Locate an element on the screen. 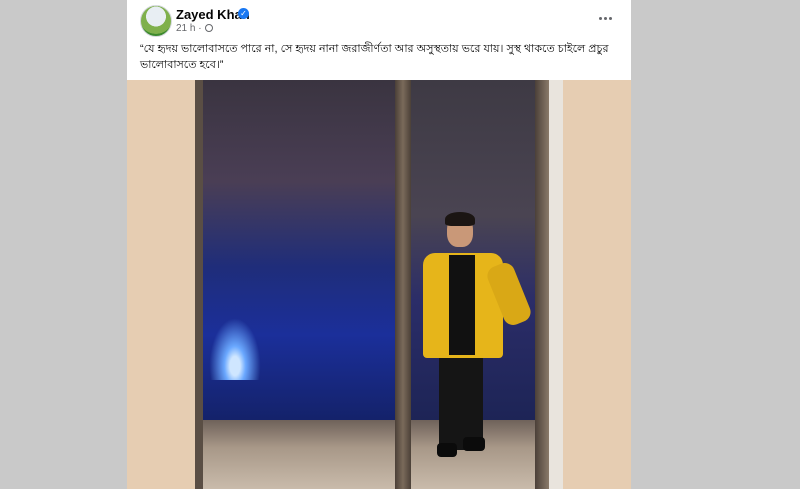  black-tshirt is located at coordinates (462, 305).